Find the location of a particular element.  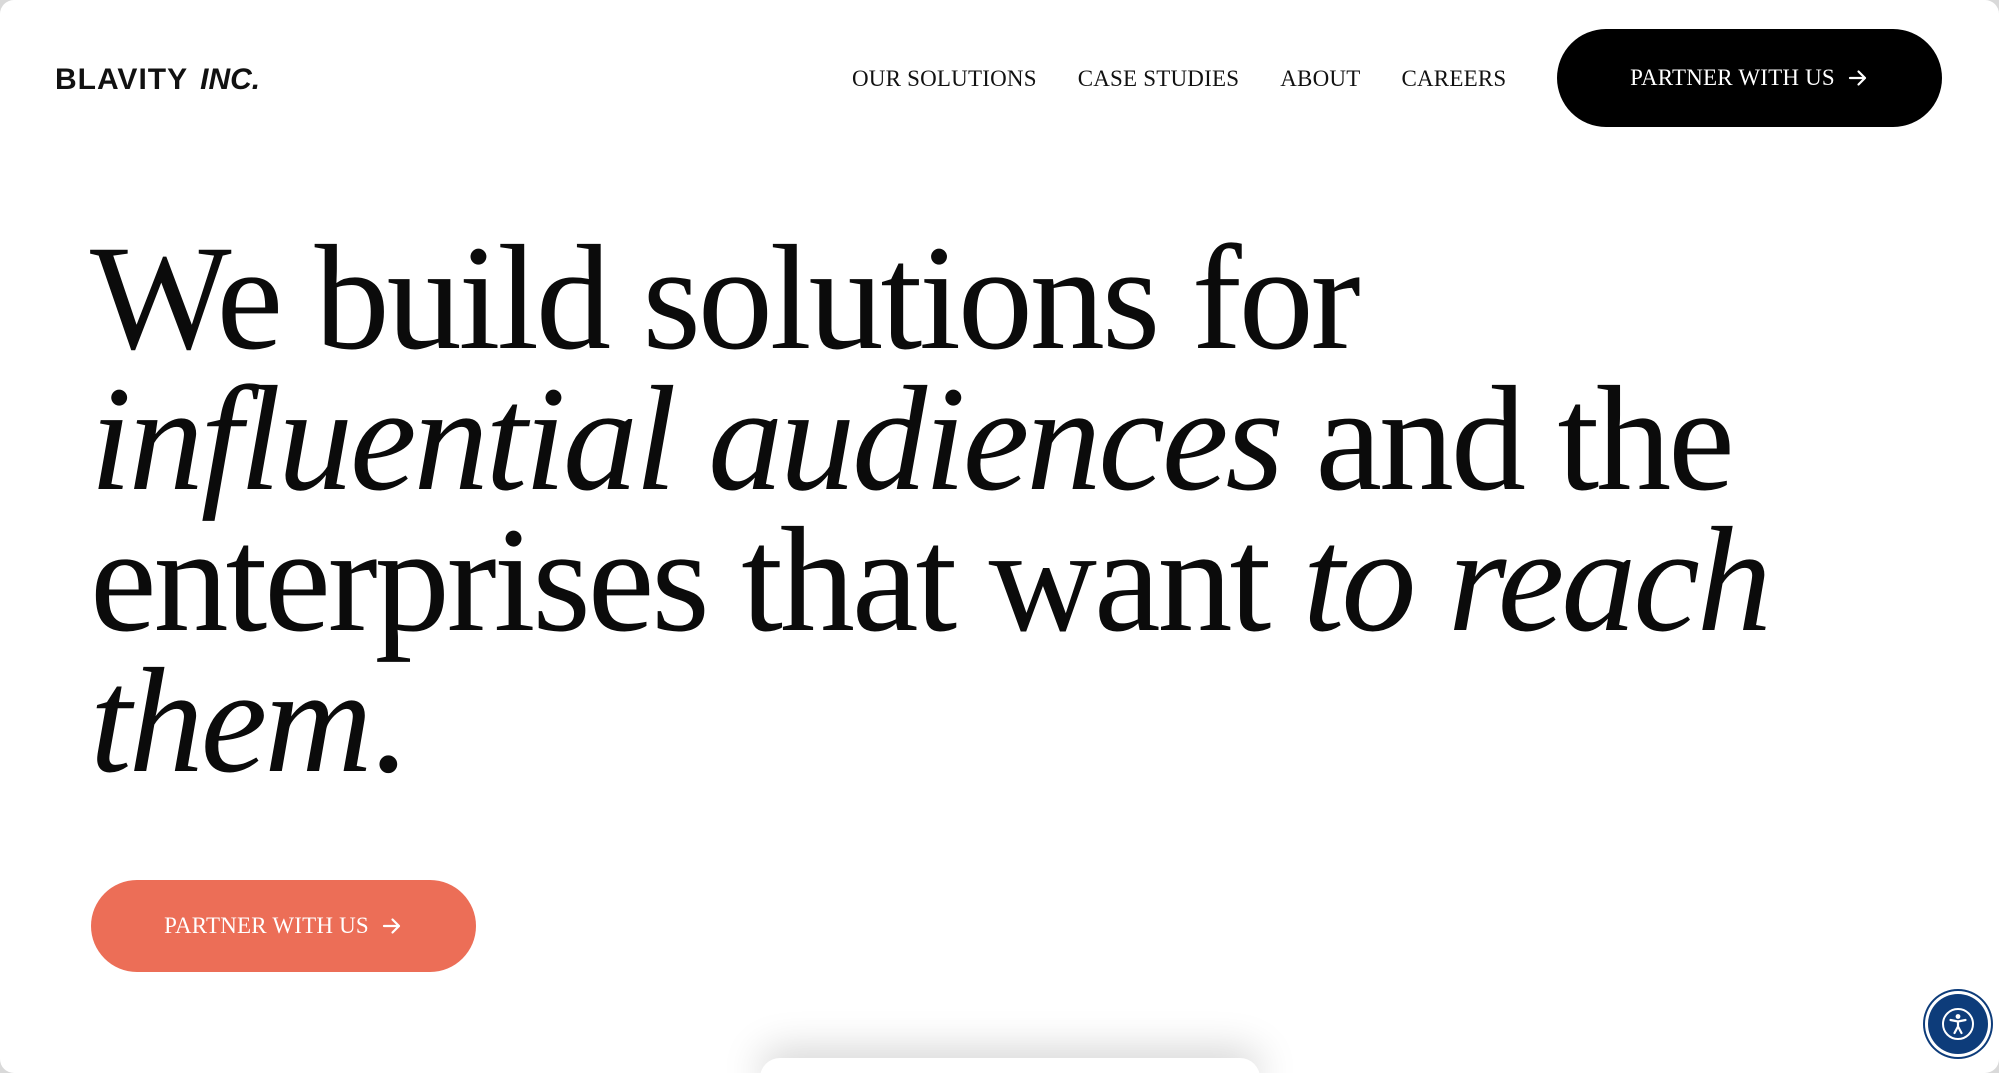

hero-partner-button: PARTNER WITH US is located at coordinates (283, 926).